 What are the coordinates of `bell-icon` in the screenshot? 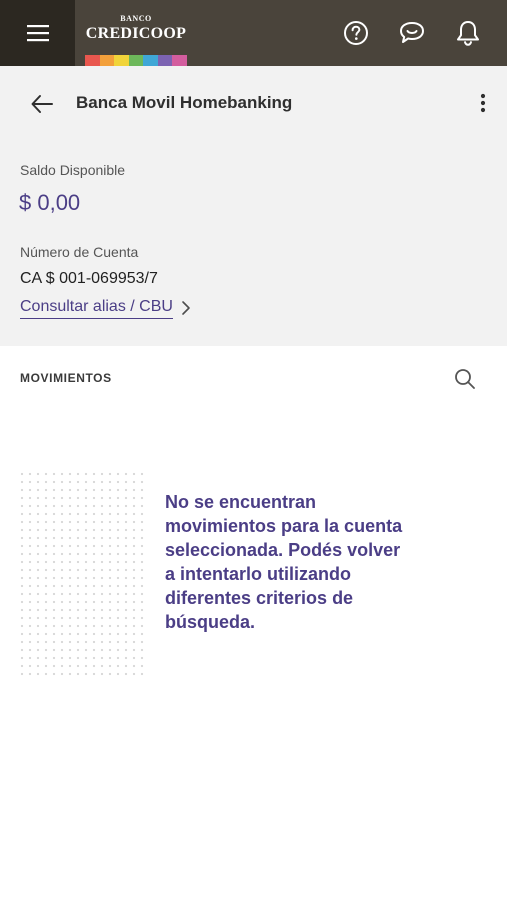 It's located at (468, 33).